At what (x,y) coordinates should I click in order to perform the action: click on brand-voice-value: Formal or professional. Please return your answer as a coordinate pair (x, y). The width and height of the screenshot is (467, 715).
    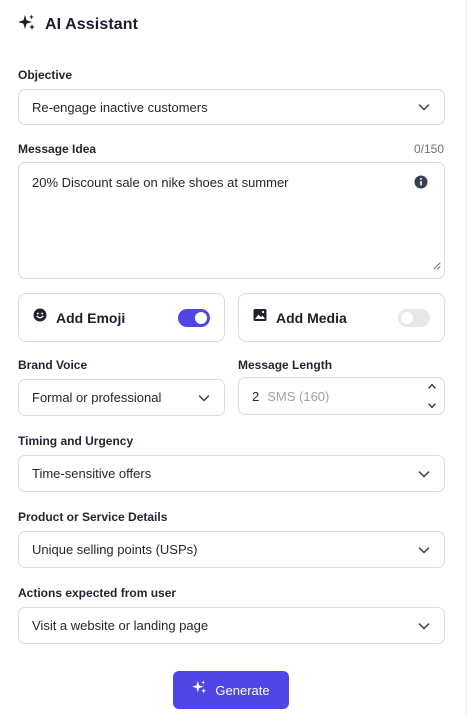
    Looking at the image, I should click on (97, 397).